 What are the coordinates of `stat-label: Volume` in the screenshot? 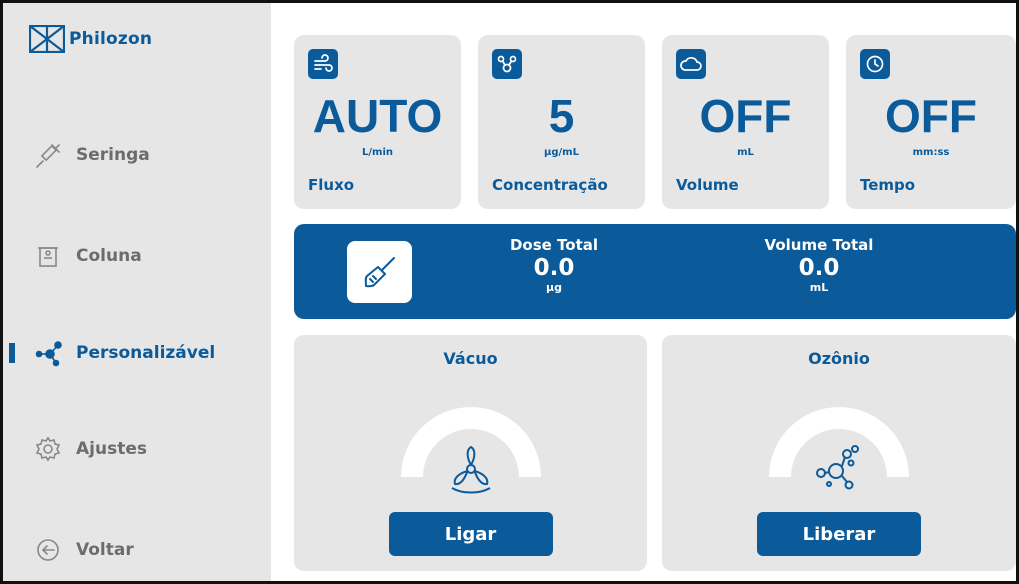 It's located at (707, 185).